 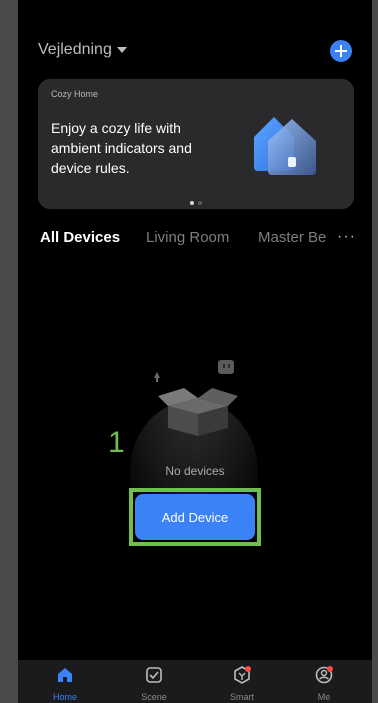 What do you see at coordinates (116, 442) in the screenshot?
I see `annotation-number: 1` at bounding box center [116, 442].